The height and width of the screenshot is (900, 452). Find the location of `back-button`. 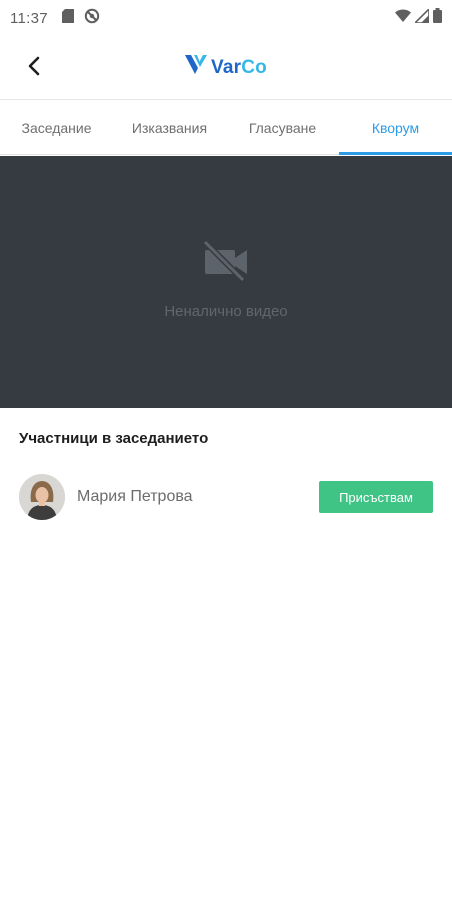

back-button is located at coordinates (34, 68).